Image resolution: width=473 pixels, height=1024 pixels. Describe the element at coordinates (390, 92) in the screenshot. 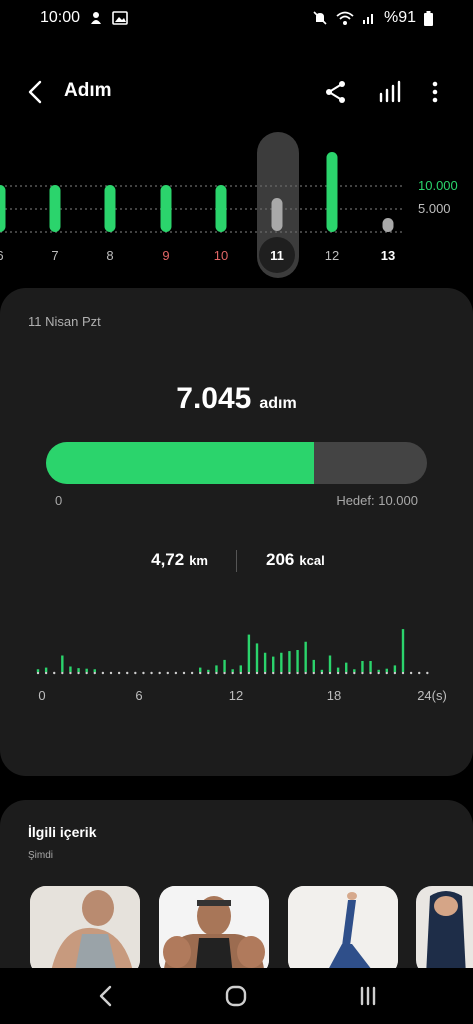

I see `bar-chart-icon` at that location.